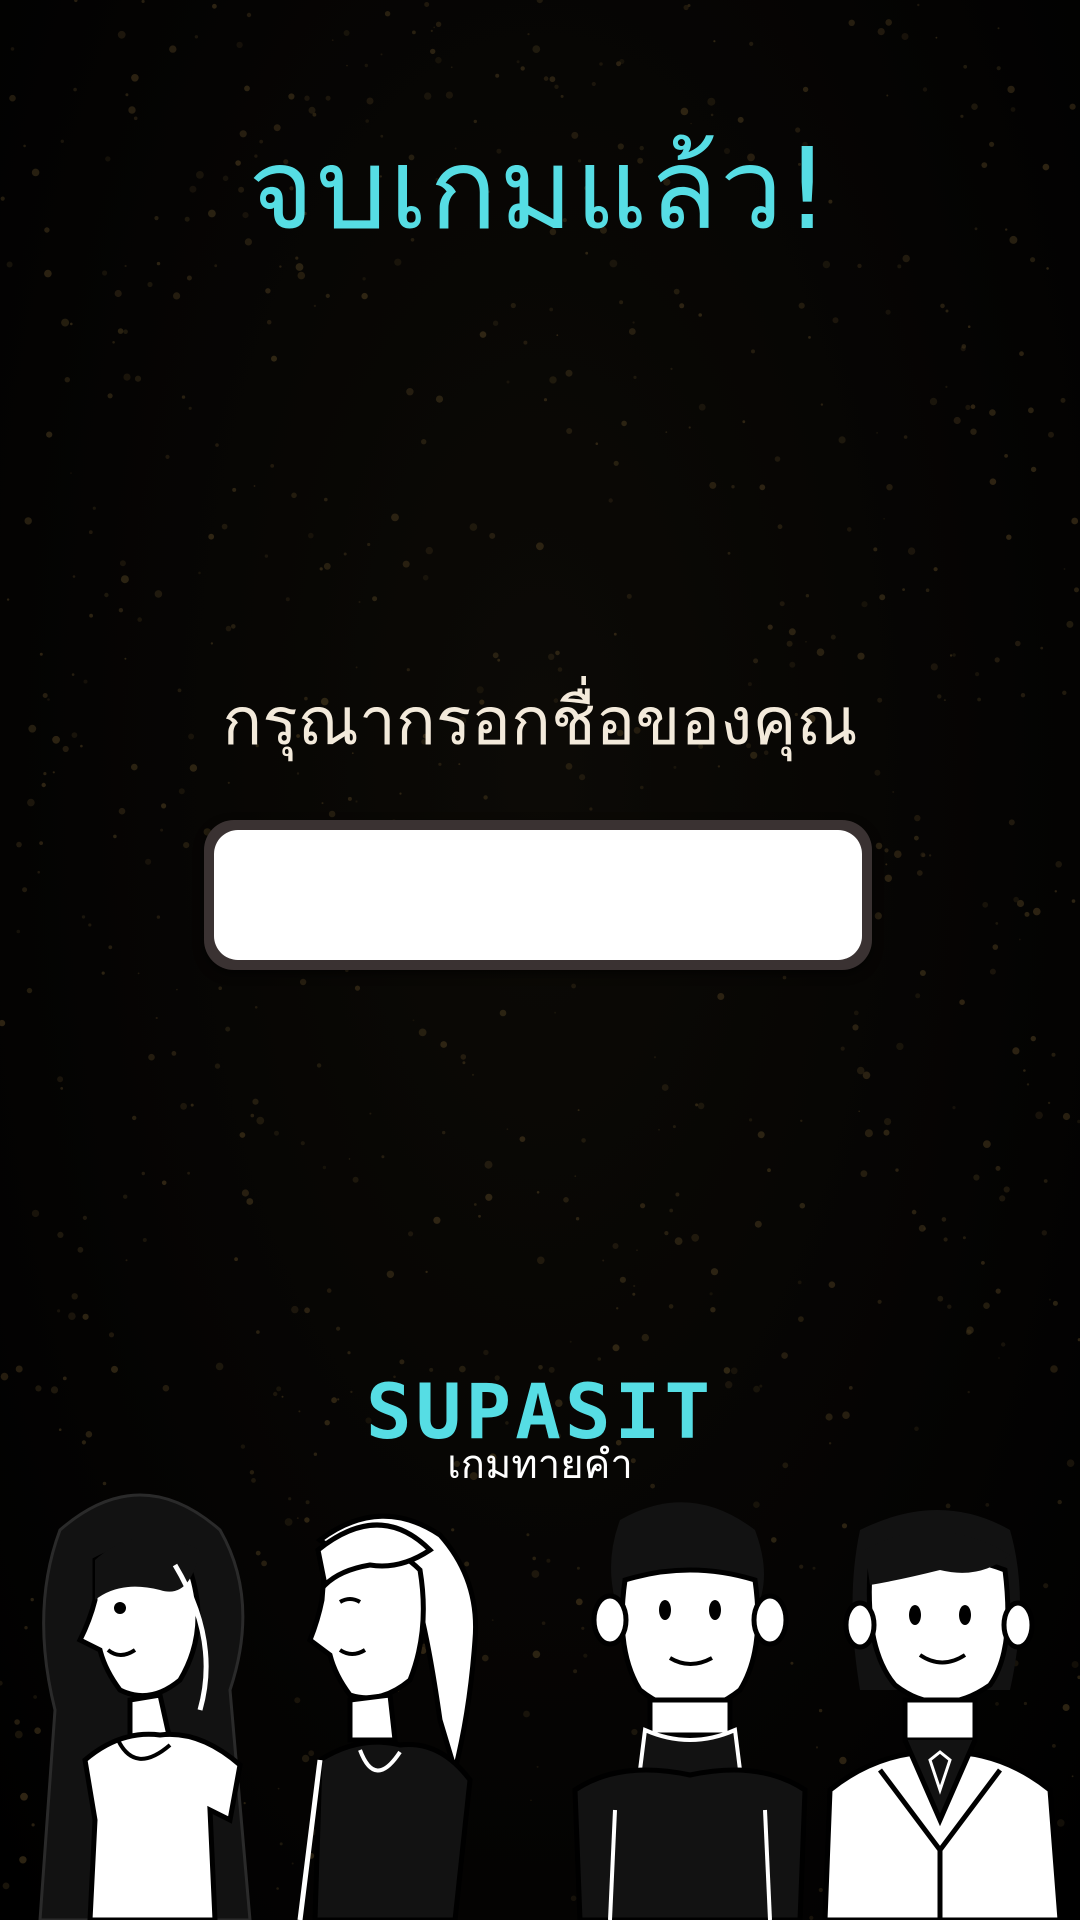  What do you see at coordinates (540, 721) in the screenshot?
I see `name-prompt-label: กรุณากรอกชื่อของคุณ` at bounding box center [540, 721].